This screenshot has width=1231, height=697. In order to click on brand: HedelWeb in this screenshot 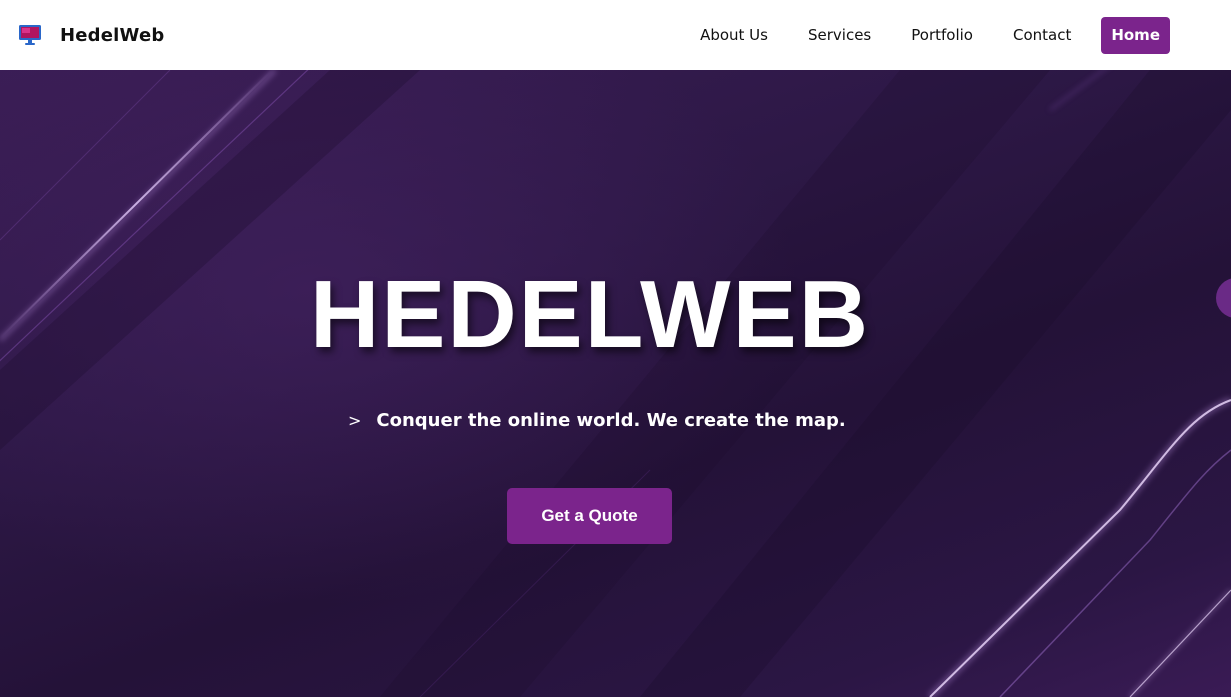, I will do `click(91, 35)`.